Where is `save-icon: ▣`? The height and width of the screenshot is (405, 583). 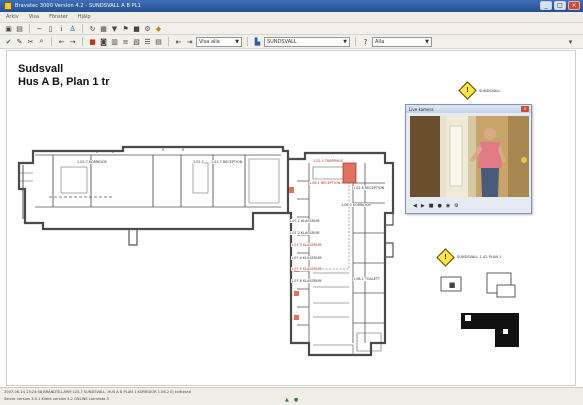
save-icon: ▣ is located at coordinates (8, 28).